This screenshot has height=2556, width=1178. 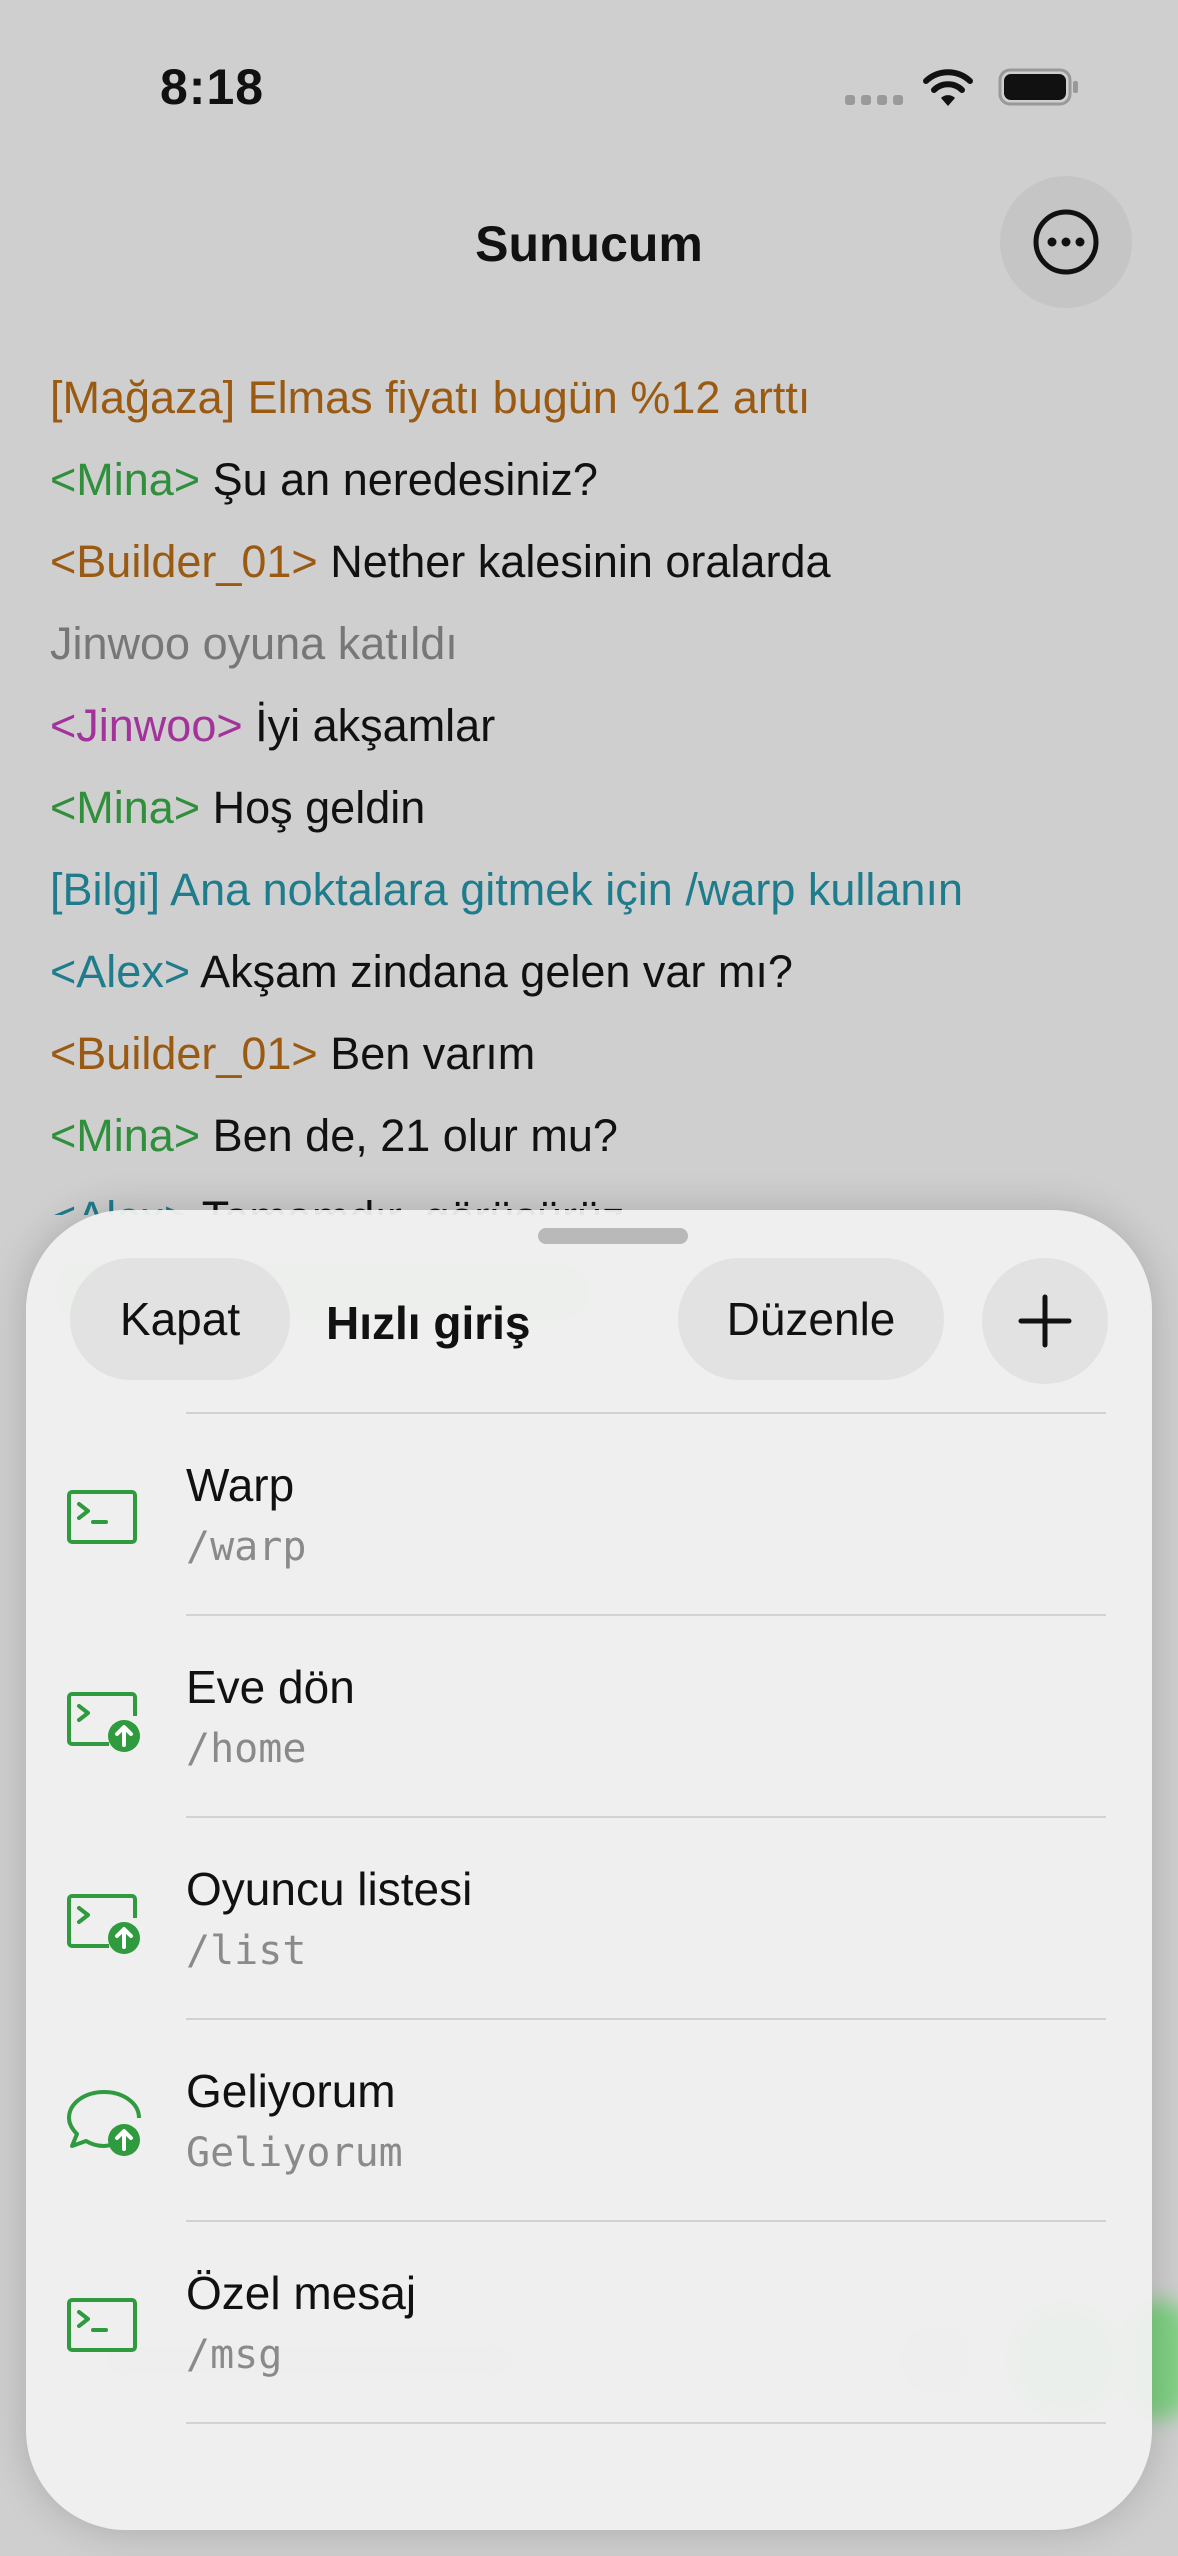 What do you see at coordinates (125, 971) in the screenshot?
I see `chat-sender: <Alex>` at bounding box center [125, 971].